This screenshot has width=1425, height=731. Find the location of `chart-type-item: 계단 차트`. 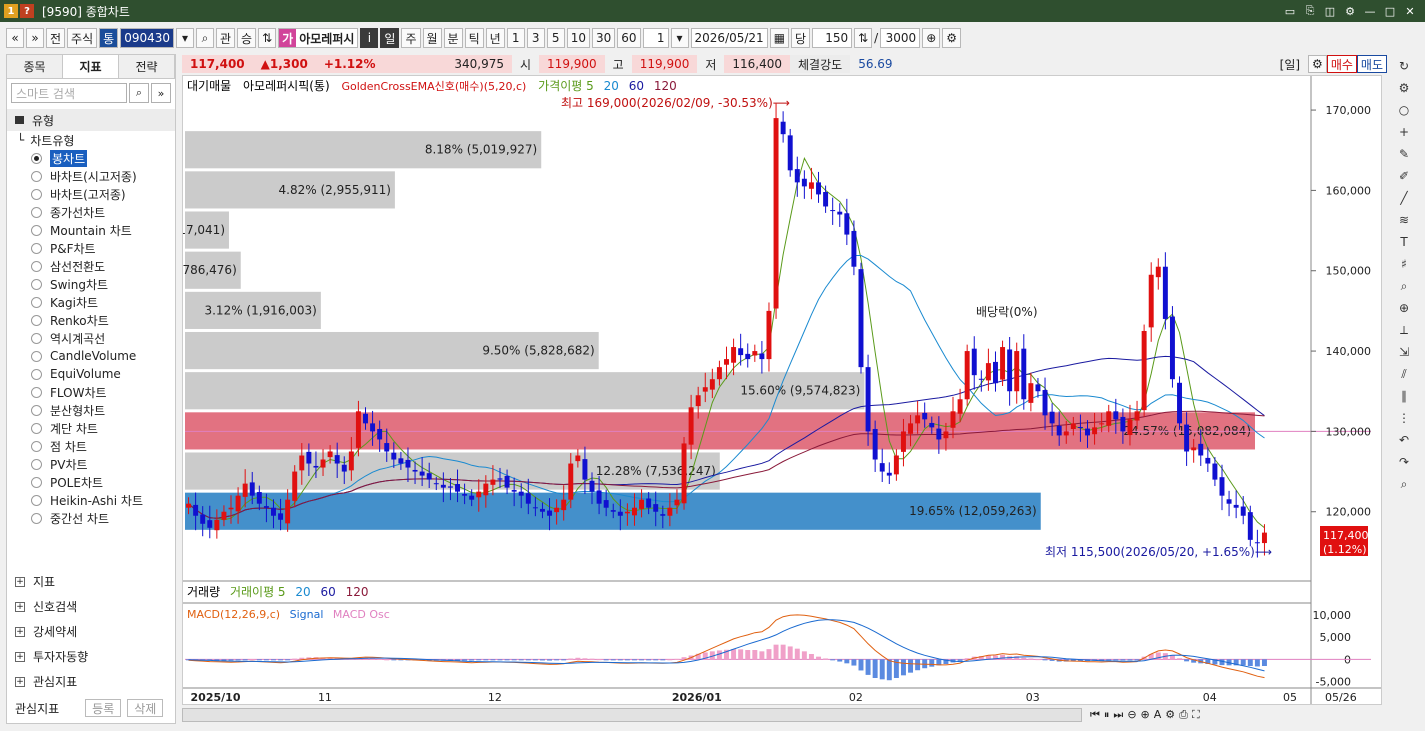

chart-type-item: 계단 차트 is located at coordinates (91, 428).